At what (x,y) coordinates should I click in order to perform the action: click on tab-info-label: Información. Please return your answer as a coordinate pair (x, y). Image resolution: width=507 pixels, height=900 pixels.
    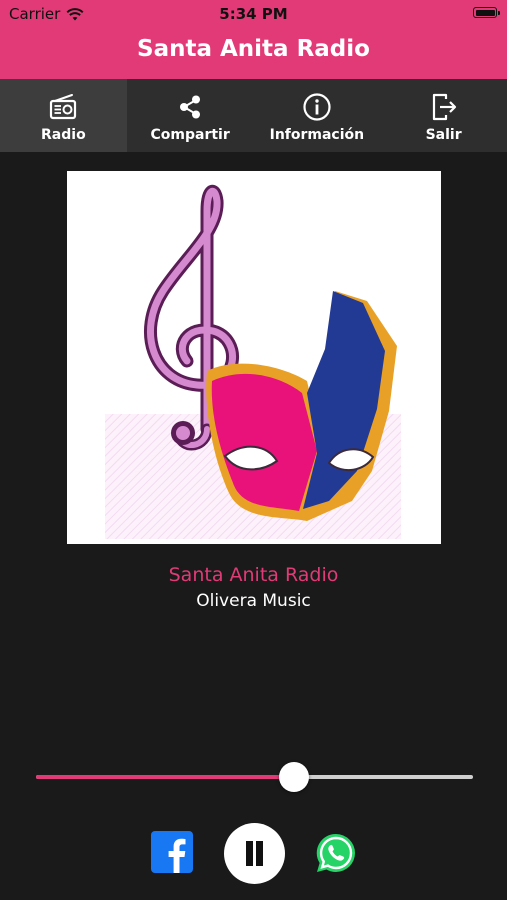
    Looking at the image, I should click on (317, 135).